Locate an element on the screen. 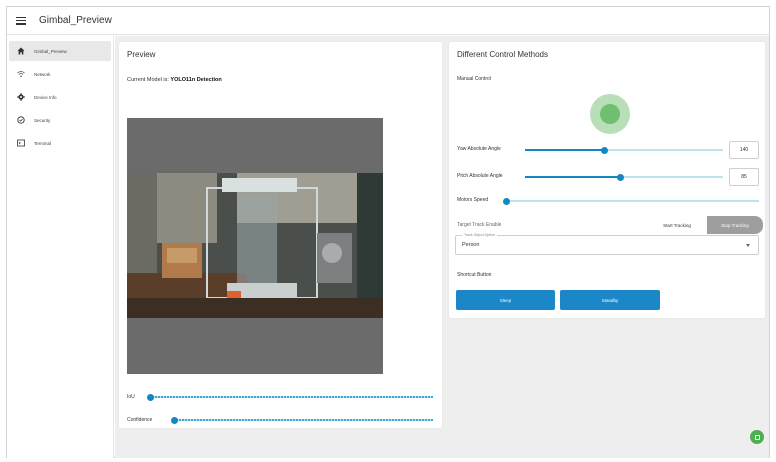 This screenshot has width=776, height=462. confidence-label: Confidence is located at coordinates (140, 420).